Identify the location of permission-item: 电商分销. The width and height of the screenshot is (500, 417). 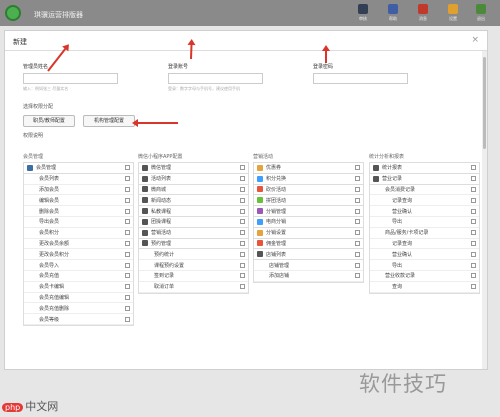
(308, 222).